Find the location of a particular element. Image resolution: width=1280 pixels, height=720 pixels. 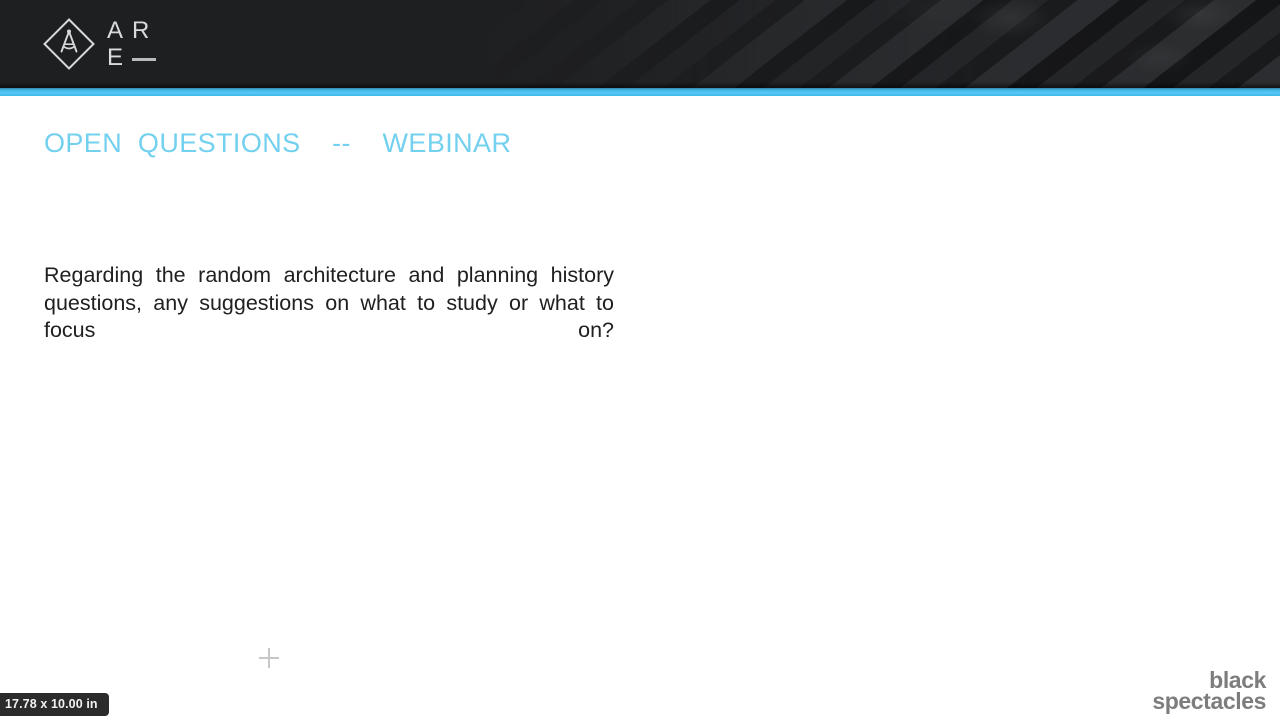

header-accent-bar is located at coordinates (640, 92).